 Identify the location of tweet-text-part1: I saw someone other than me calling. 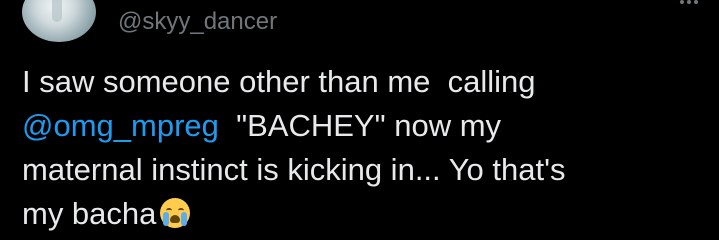
(279, 81).